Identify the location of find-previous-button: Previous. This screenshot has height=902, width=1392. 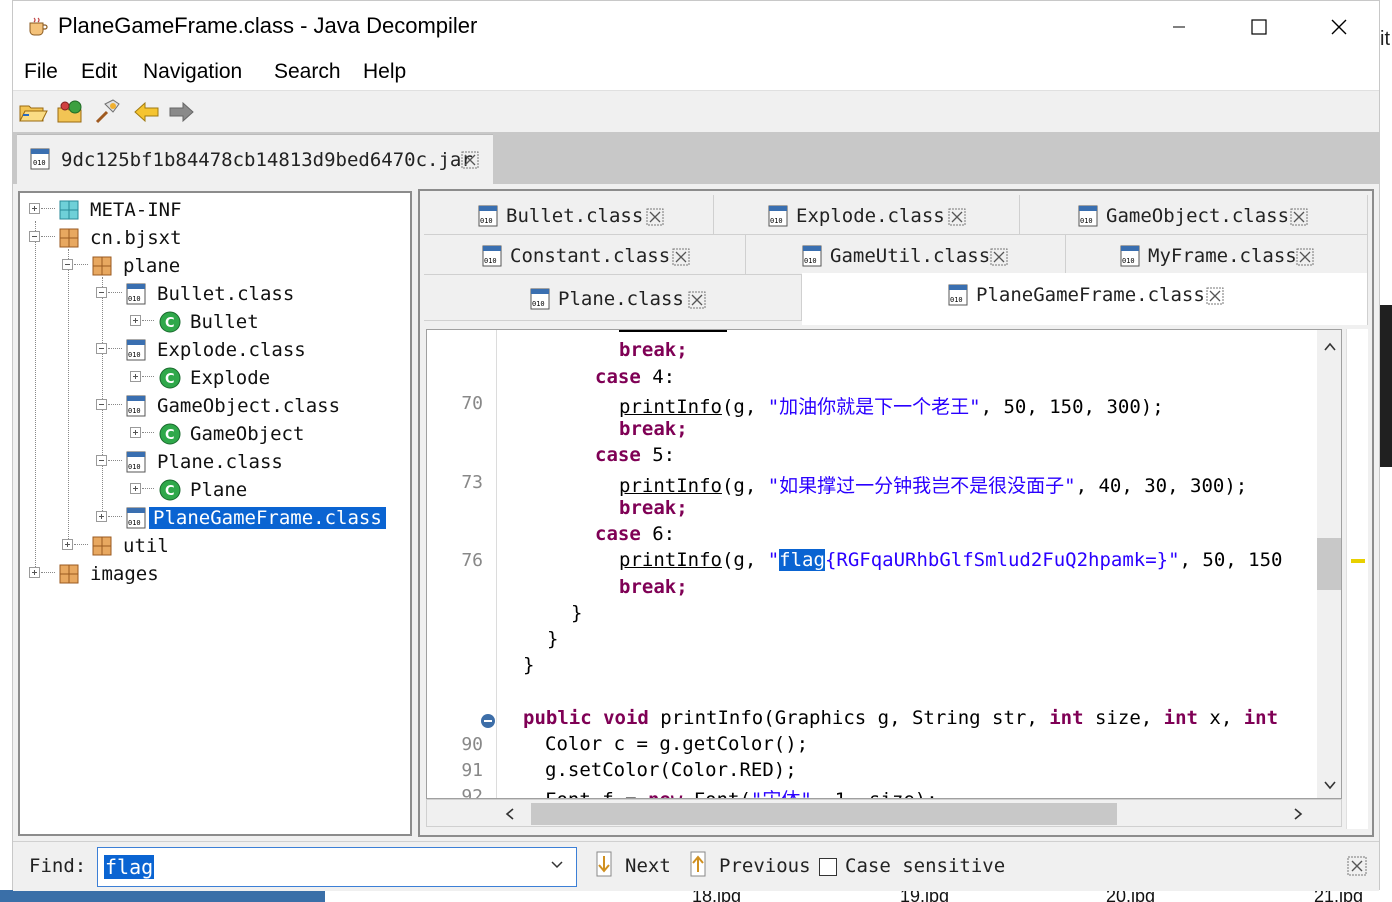
(748, 867).